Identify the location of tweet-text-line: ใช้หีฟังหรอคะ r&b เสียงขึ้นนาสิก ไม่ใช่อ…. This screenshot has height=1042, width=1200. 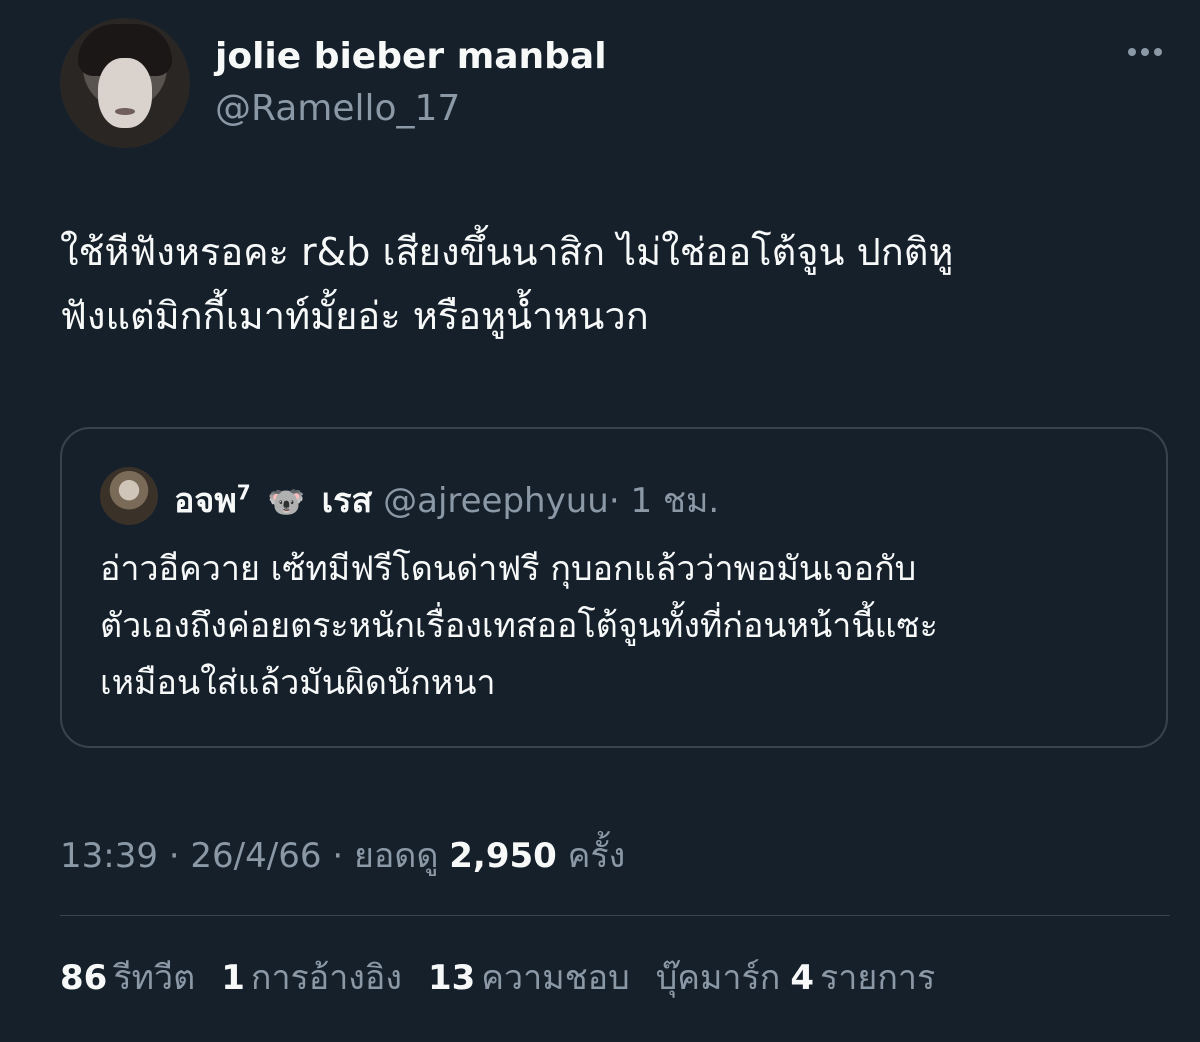
(507, 252).